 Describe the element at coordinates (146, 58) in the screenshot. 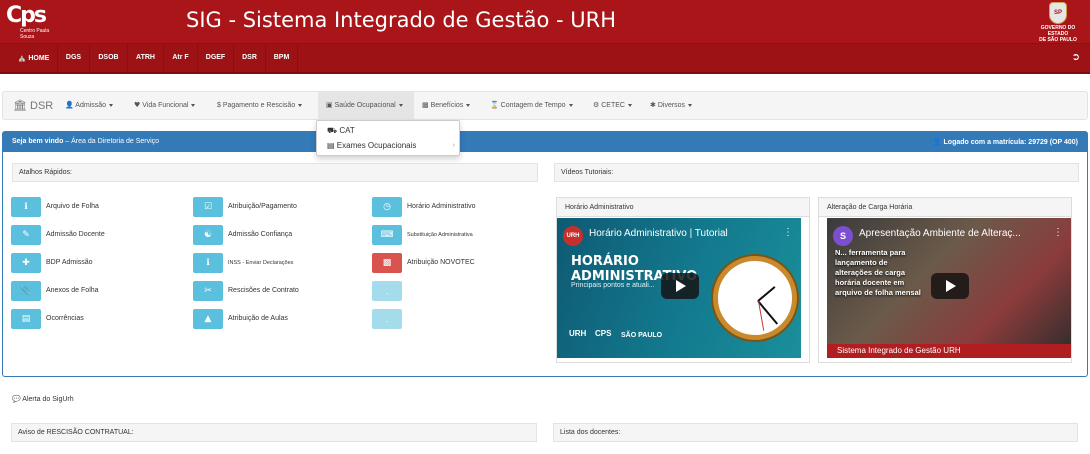

I see `nav-item-atrh: ATRH` at that location.